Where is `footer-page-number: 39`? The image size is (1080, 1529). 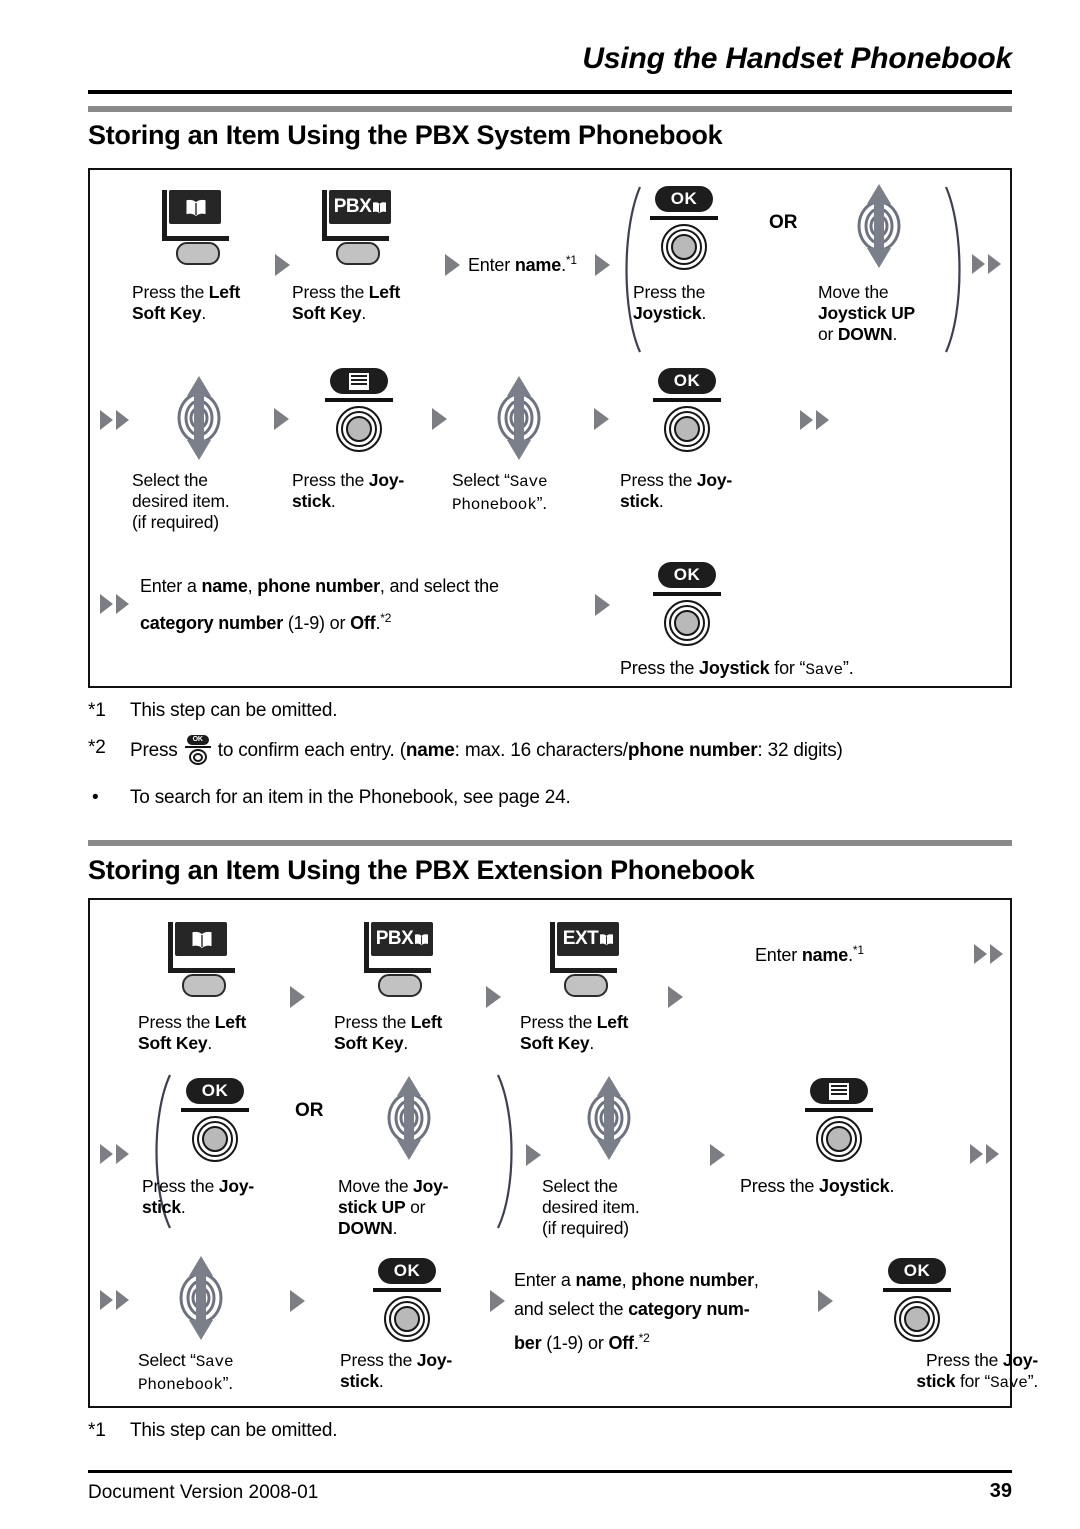 footer-page-number: 39 is located at coordinates (1000, 1491).